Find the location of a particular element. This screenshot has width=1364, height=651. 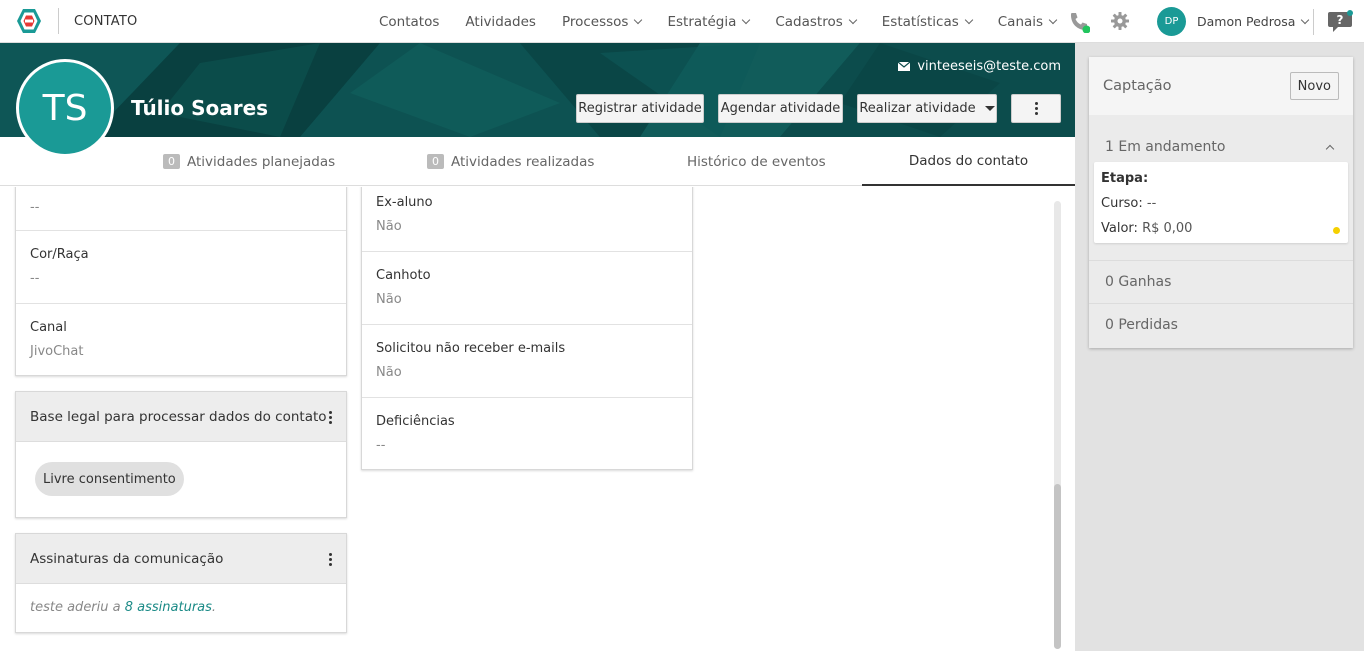

lost-section: 0 Perdidas is located at coordinates (1221, 325).